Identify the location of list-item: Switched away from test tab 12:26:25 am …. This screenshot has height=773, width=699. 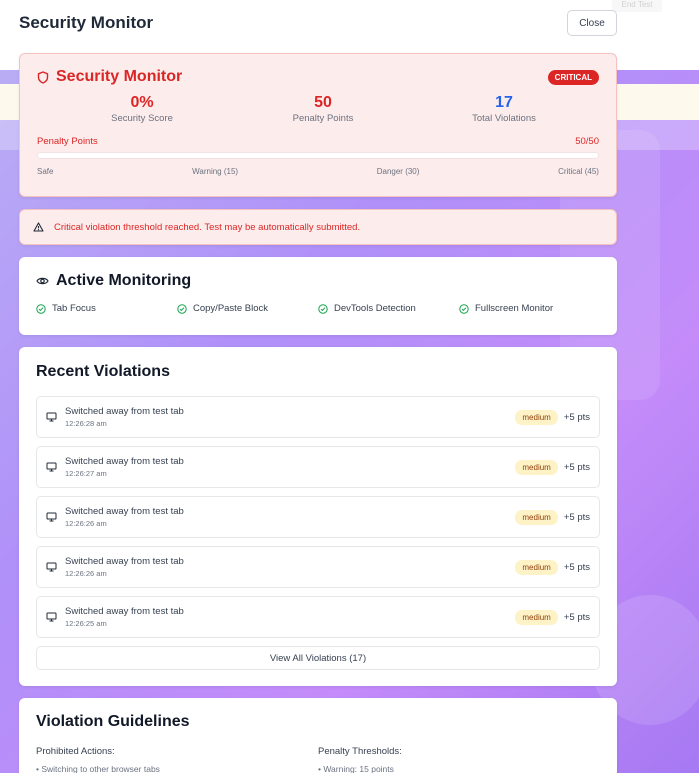
(318, 617).